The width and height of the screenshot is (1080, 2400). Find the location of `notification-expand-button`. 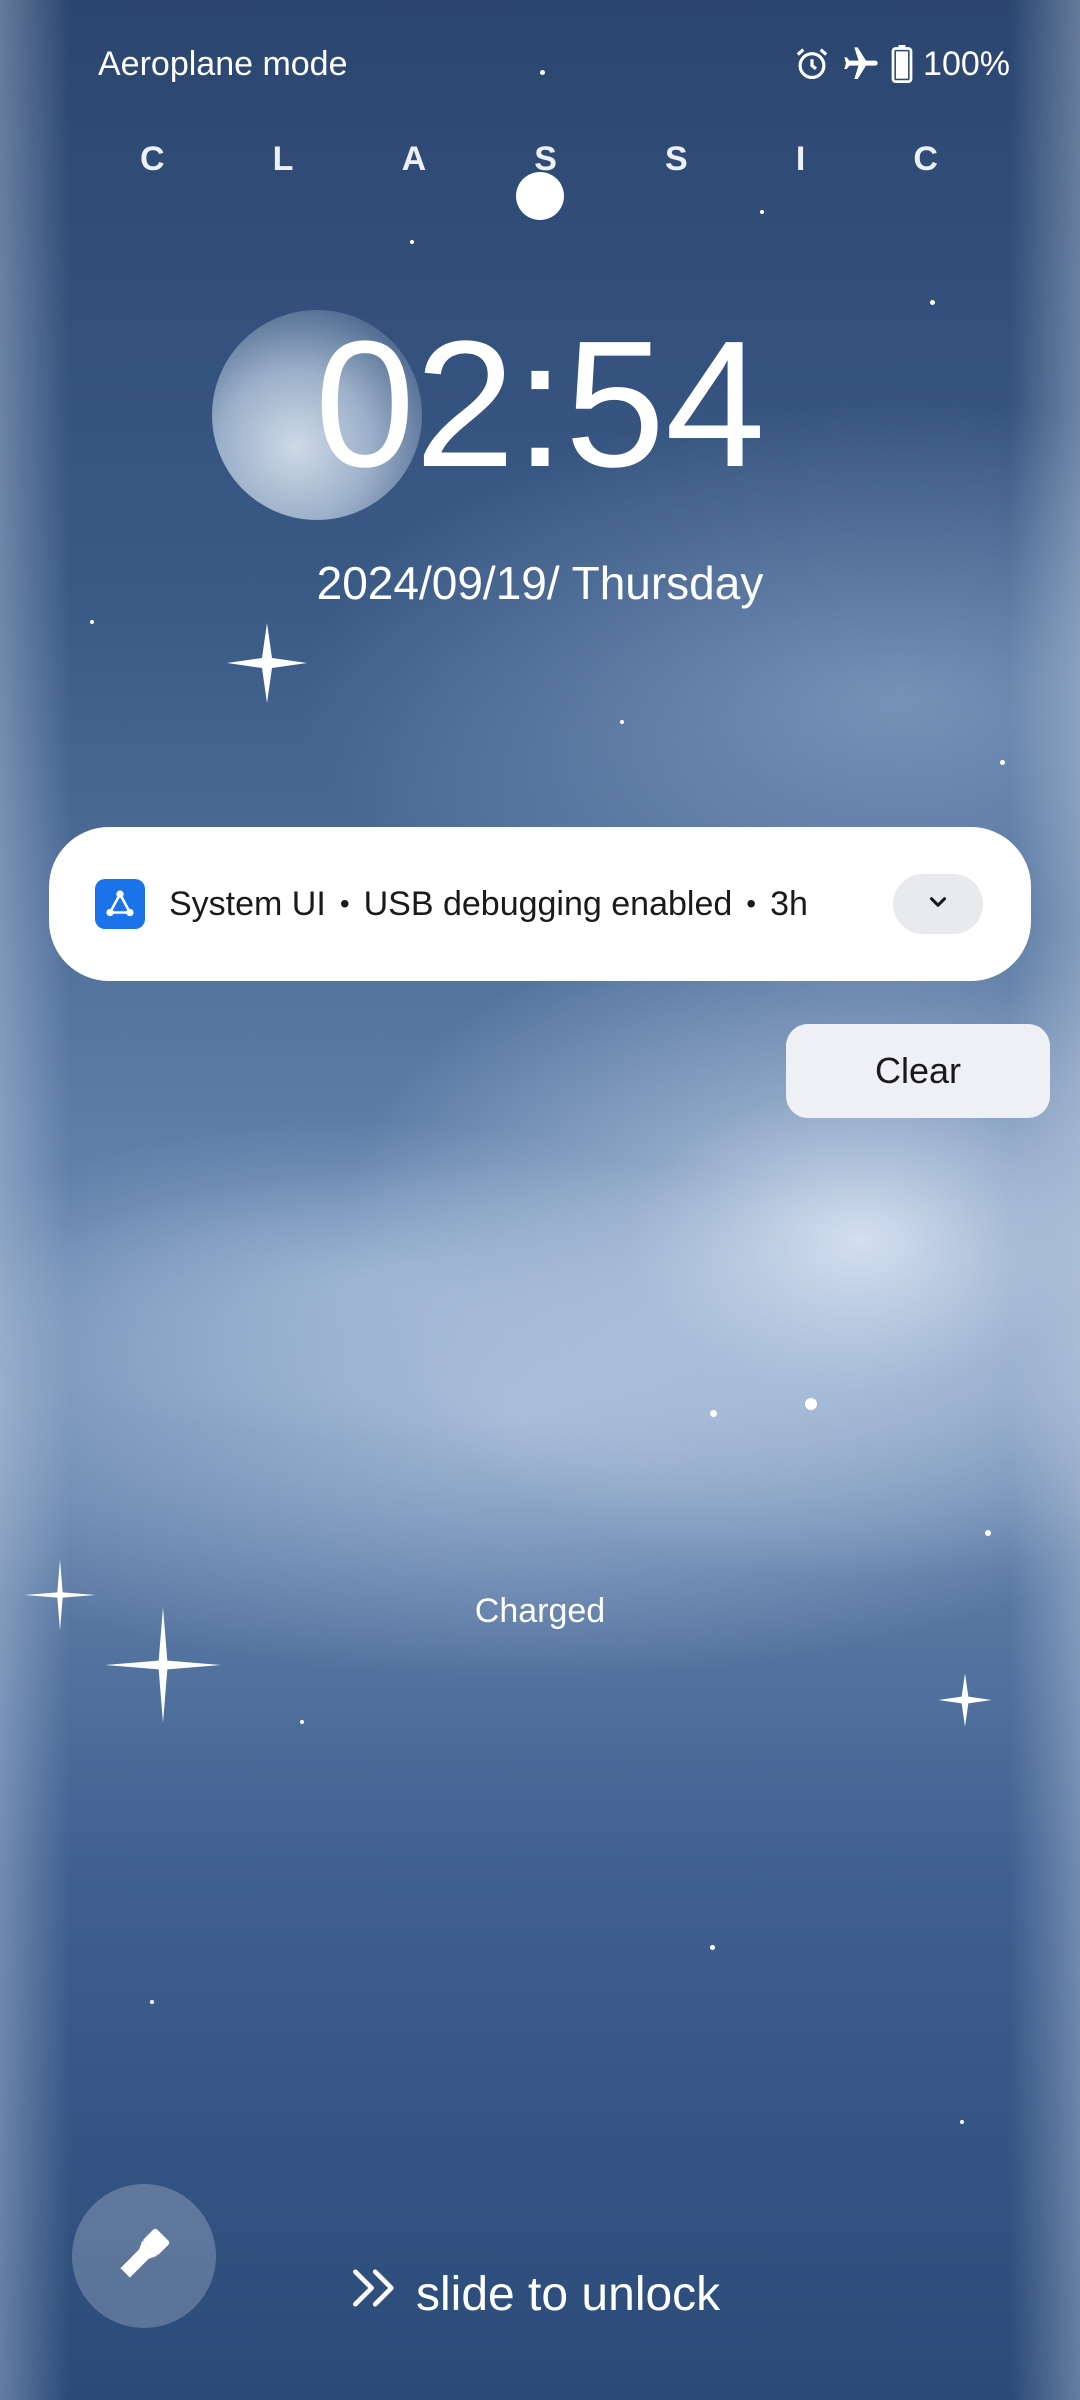

notification-expand-button is located at coordinates (938, 904).